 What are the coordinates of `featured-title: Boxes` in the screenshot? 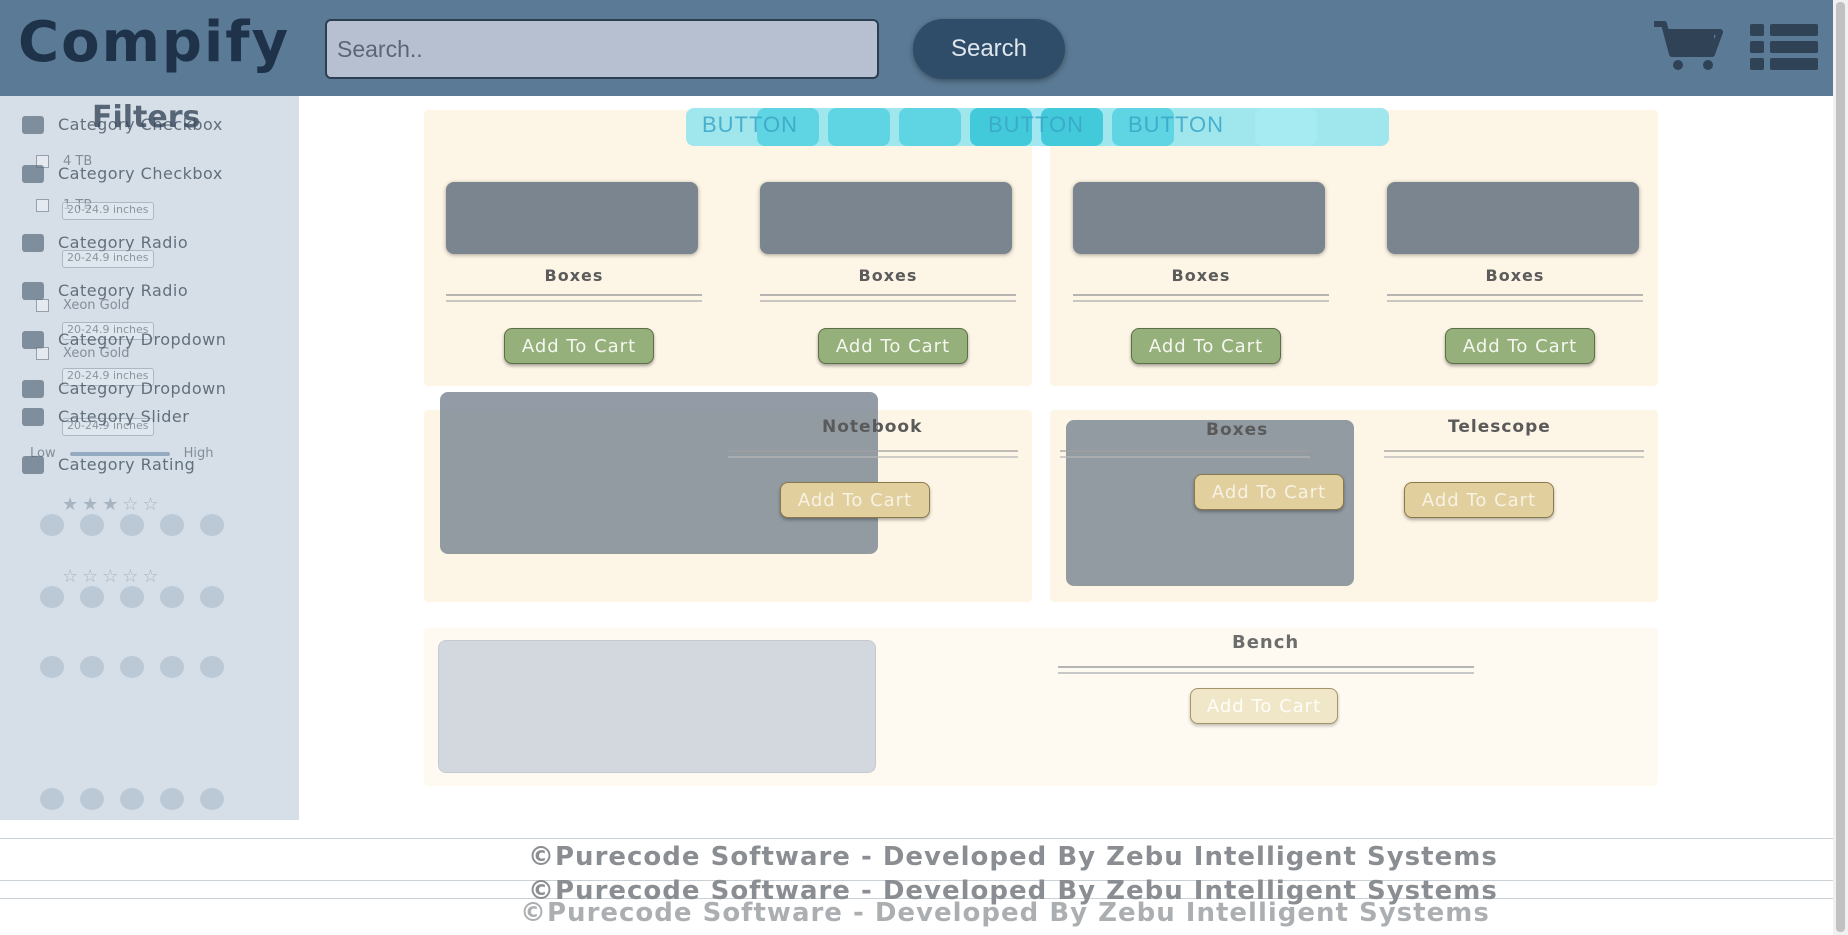 It's located at (1237, 430).